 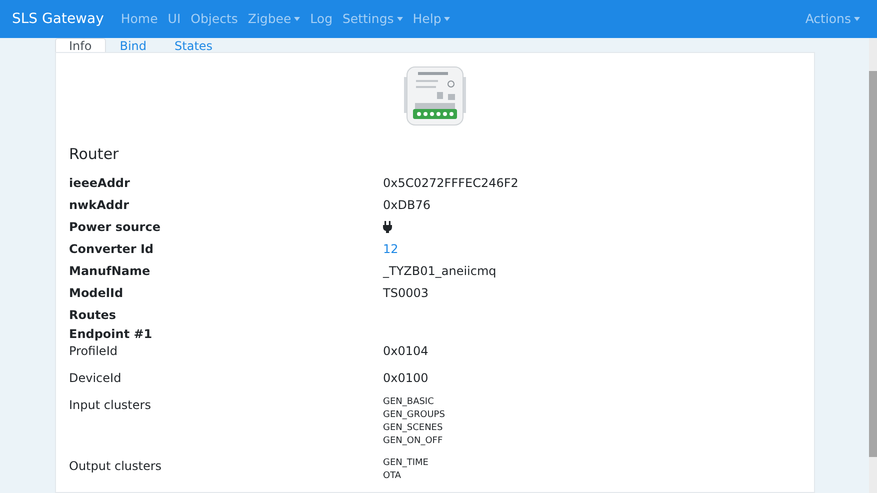 What do you see at coordinates (392, 476) in the screenshot?
I see `cluster-name: OTA` at bounding box center [392, 476].